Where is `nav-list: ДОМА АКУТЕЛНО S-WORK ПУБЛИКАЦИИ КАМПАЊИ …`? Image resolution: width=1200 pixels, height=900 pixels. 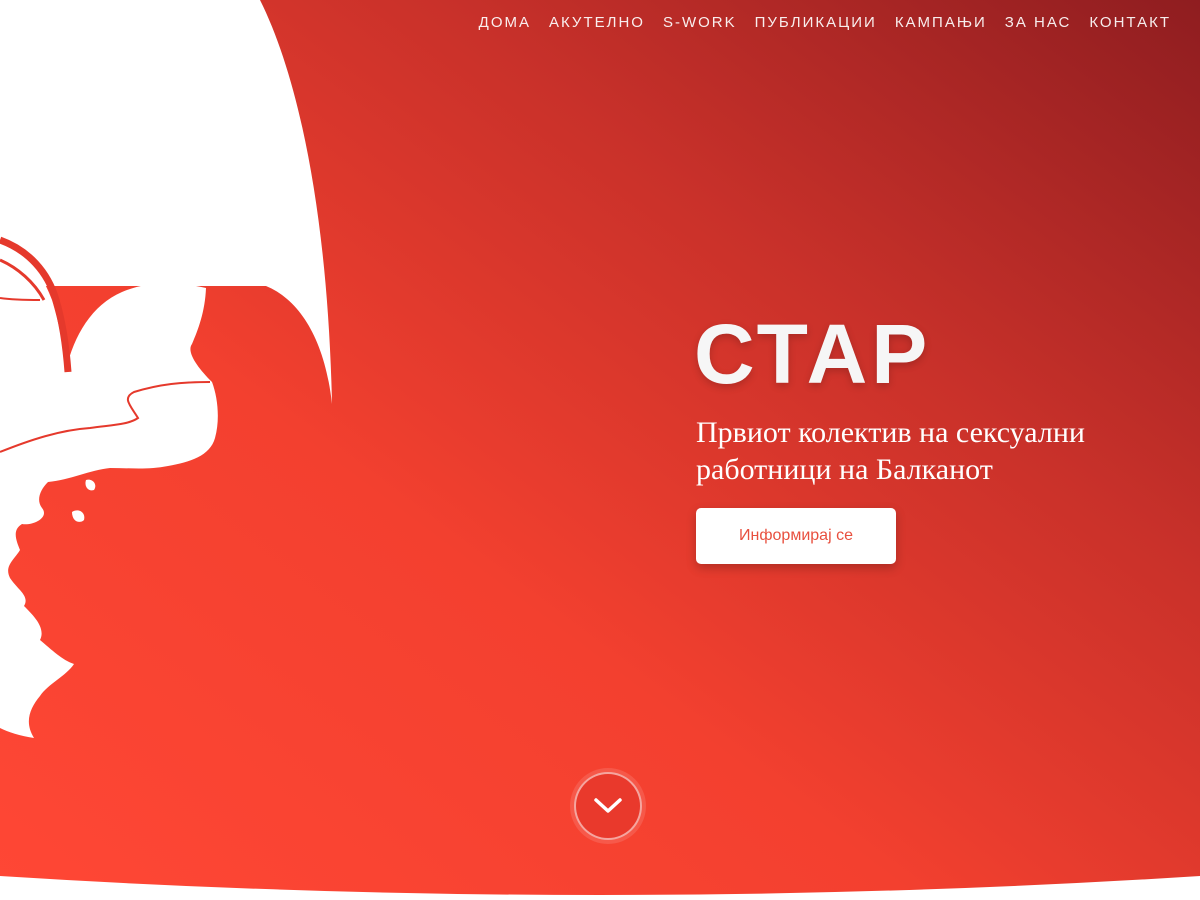
nav-list: ДОМА АКУТЕЛНО S-WORK ПУБЛИКАЦИИ КАМПАЊИ … is located at coordinates (825, 22).